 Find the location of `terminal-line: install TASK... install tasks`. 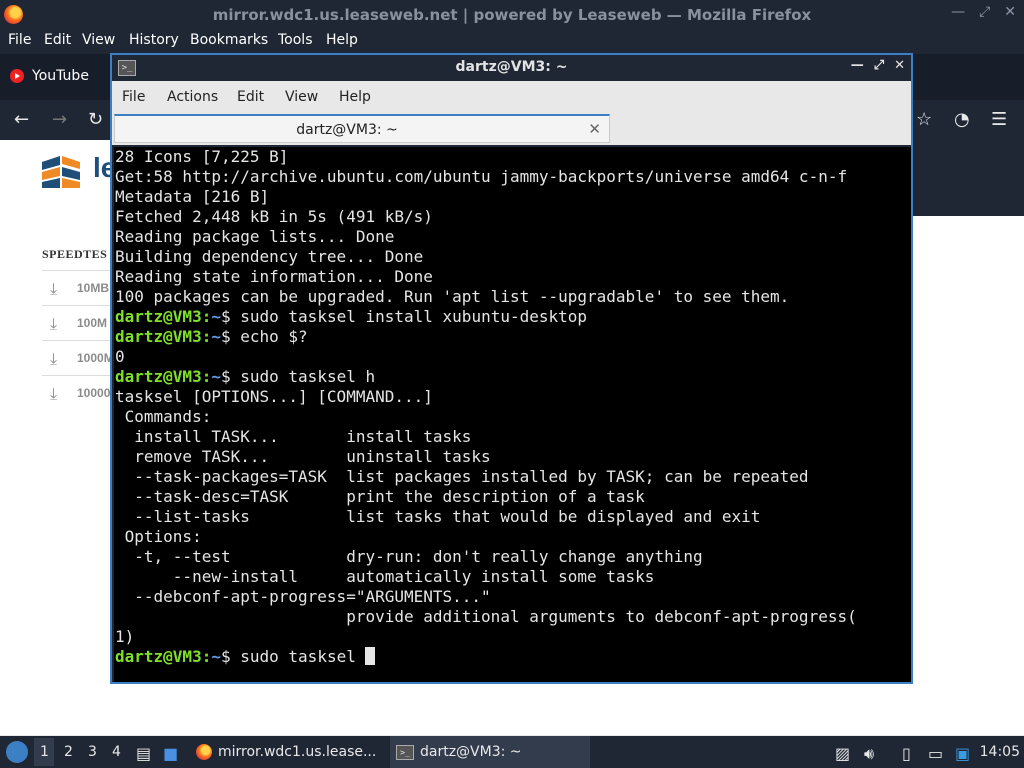

terminal-line: install TASK... install tasks is located at coordinates (293, 436).